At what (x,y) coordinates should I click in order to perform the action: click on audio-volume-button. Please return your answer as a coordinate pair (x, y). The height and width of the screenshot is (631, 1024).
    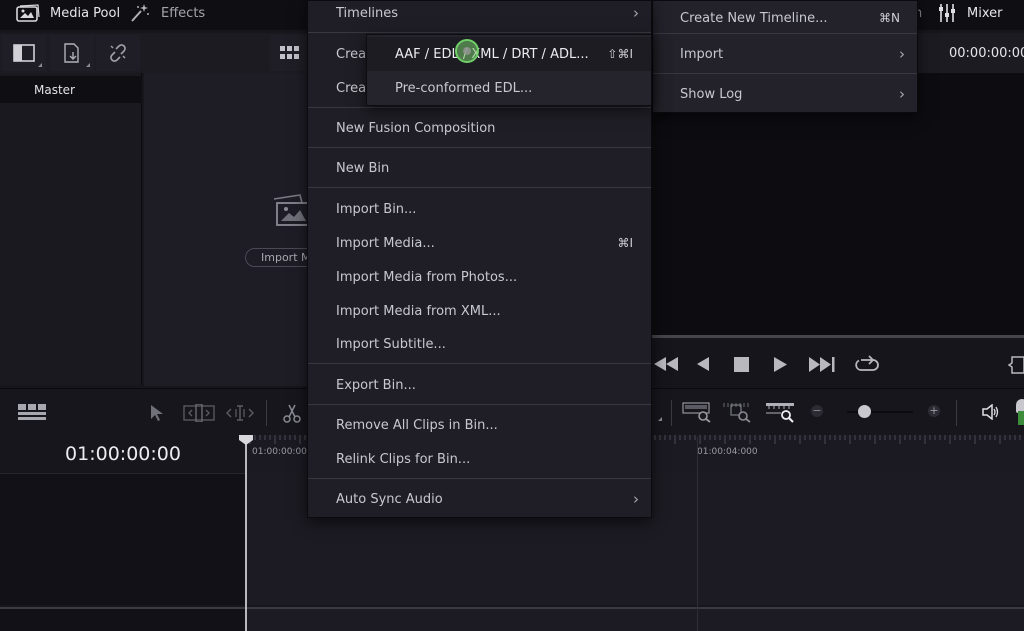
    Looking at the image, I should click on (991, 412).